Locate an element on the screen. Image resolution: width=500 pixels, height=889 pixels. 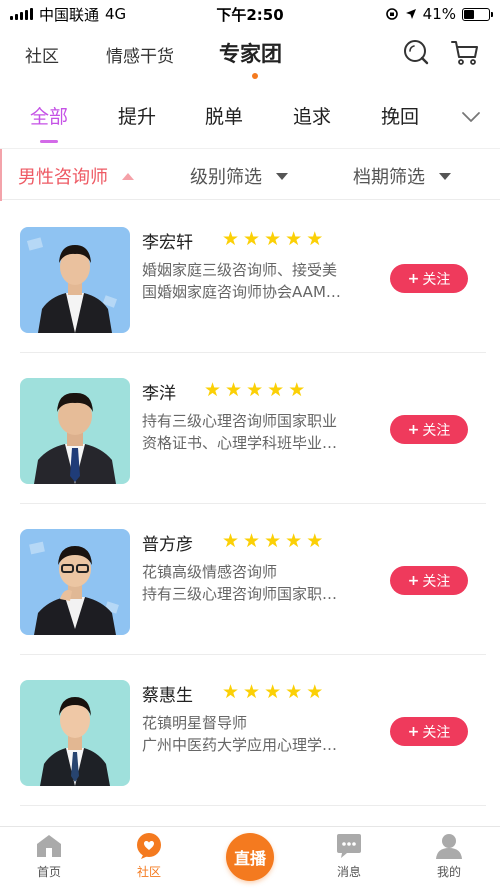
battery-percent: 41% is located at coordinates (439, 14).